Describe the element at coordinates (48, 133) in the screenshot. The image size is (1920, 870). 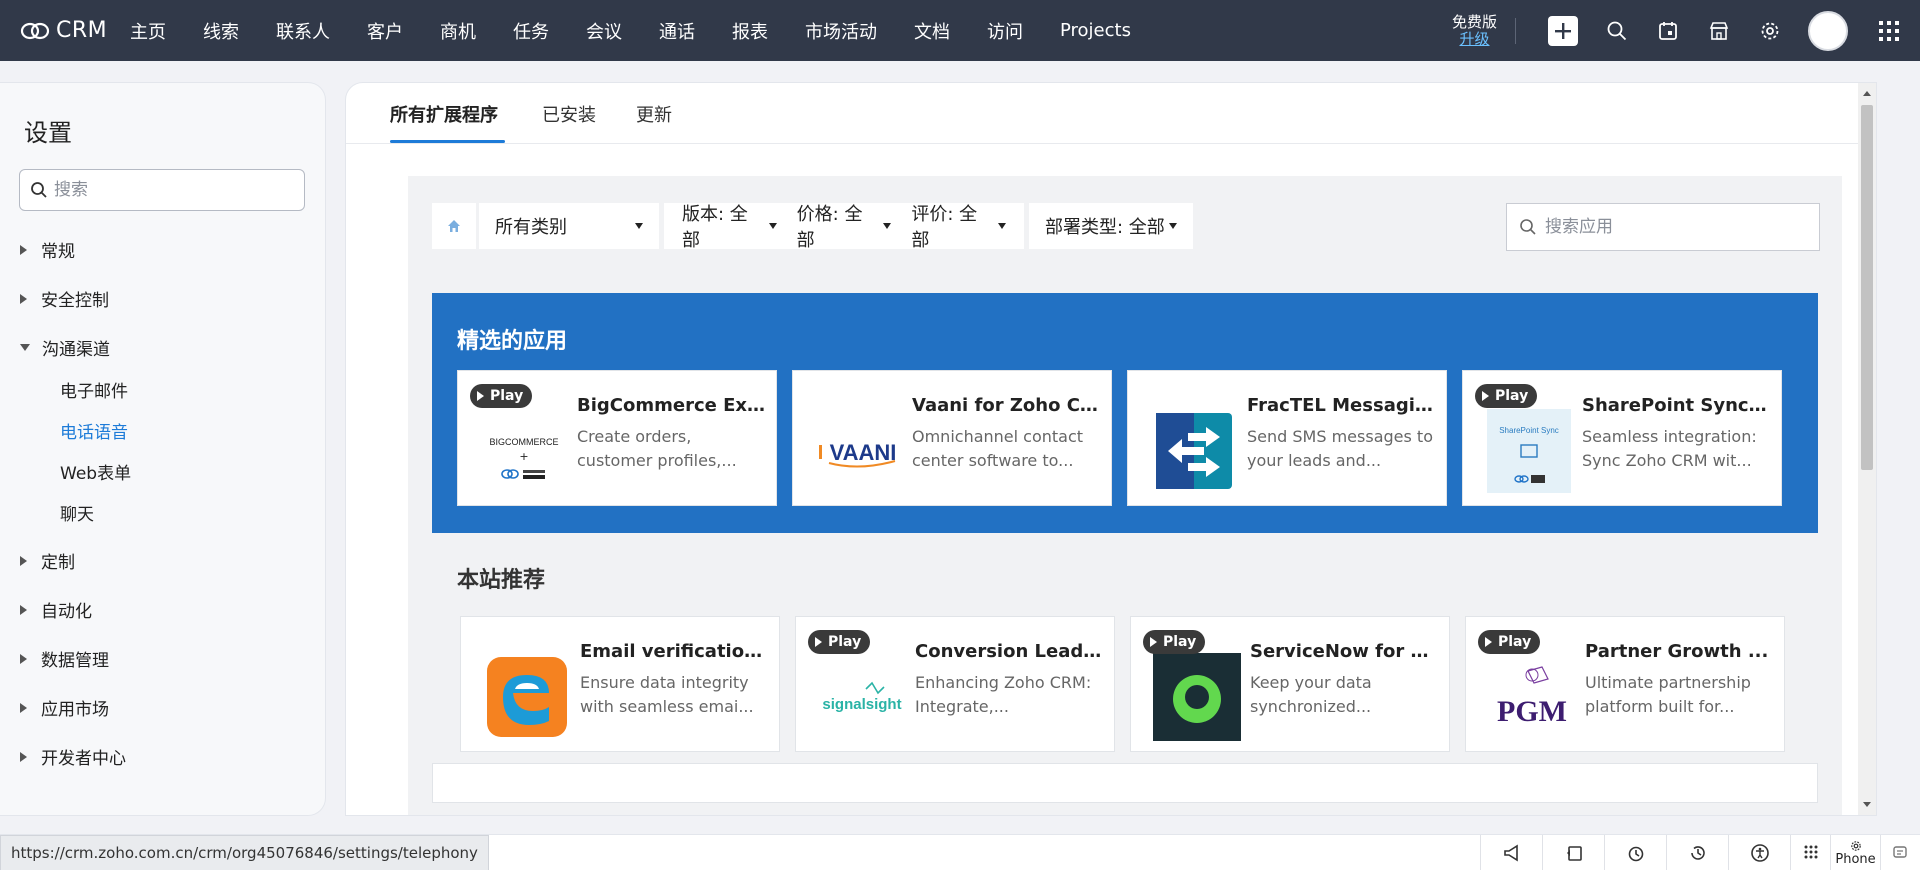
I see `sidebar-title: 设置` at that location.